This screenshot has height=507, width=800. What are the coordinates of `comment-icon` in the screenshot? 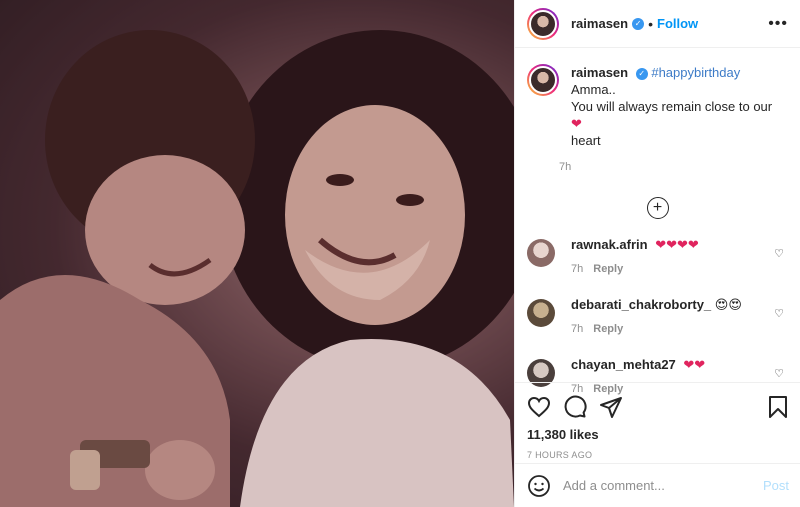 It's located at (575, 407).